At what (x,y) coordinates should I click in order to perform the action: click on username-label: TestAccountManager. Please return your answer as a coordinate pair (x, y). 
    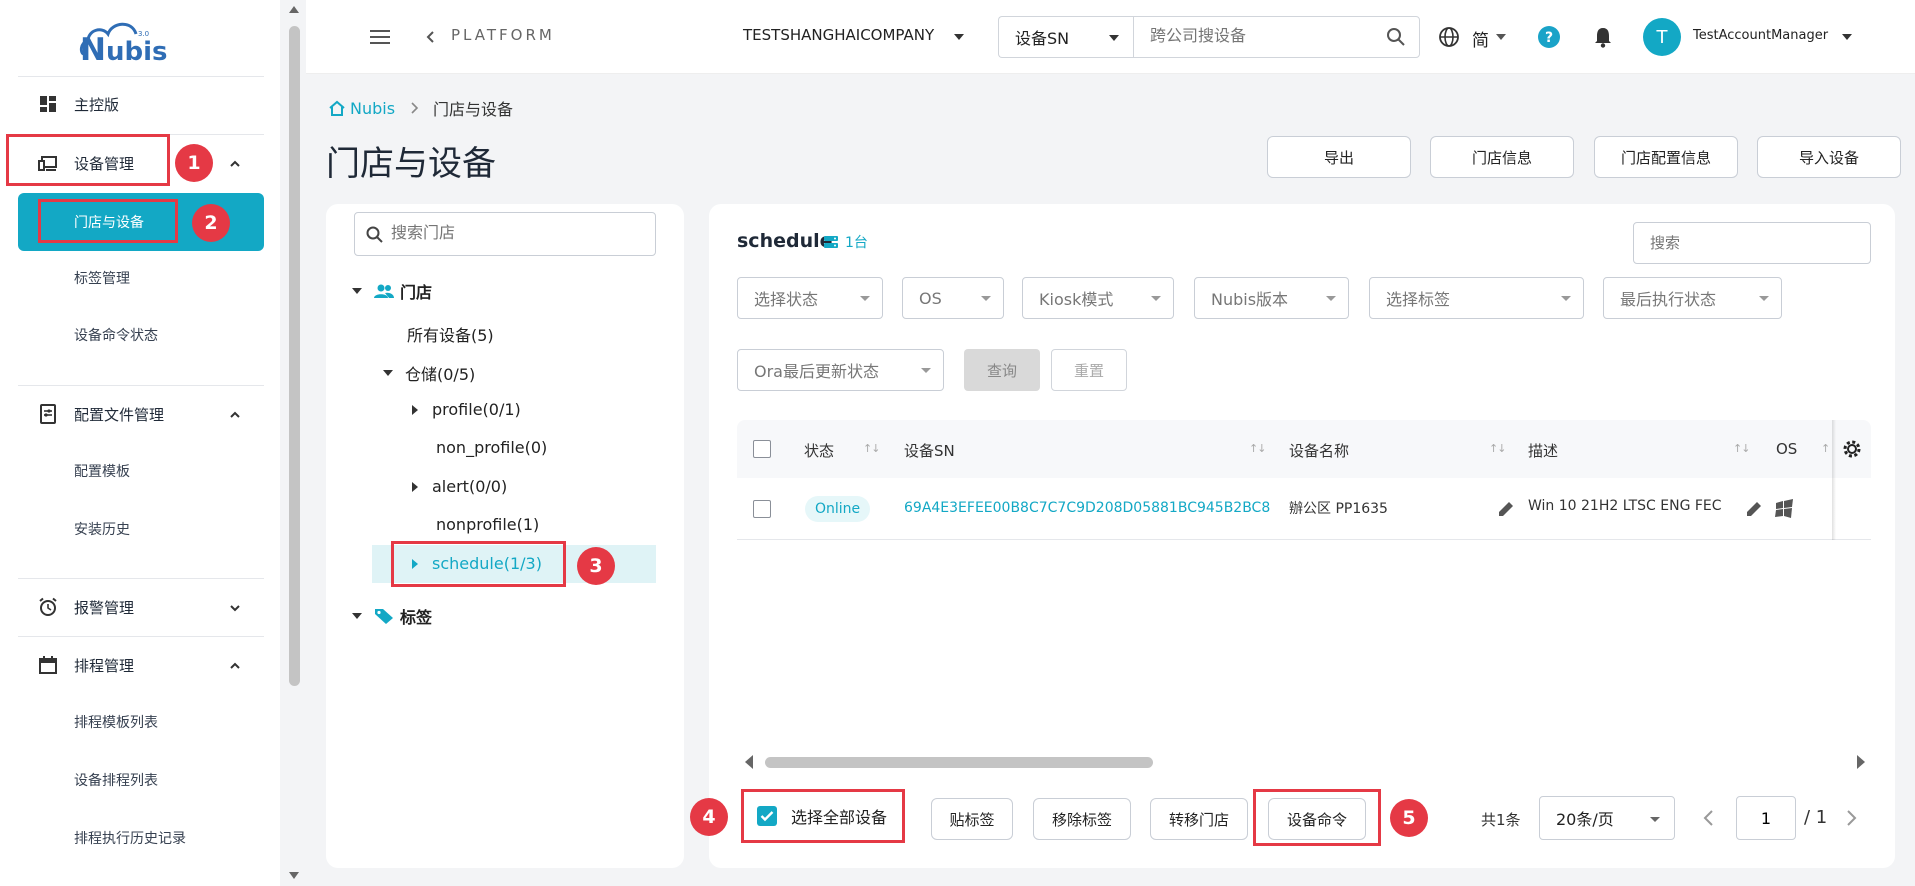
    Looking at the image, I should click on (1760, 35).